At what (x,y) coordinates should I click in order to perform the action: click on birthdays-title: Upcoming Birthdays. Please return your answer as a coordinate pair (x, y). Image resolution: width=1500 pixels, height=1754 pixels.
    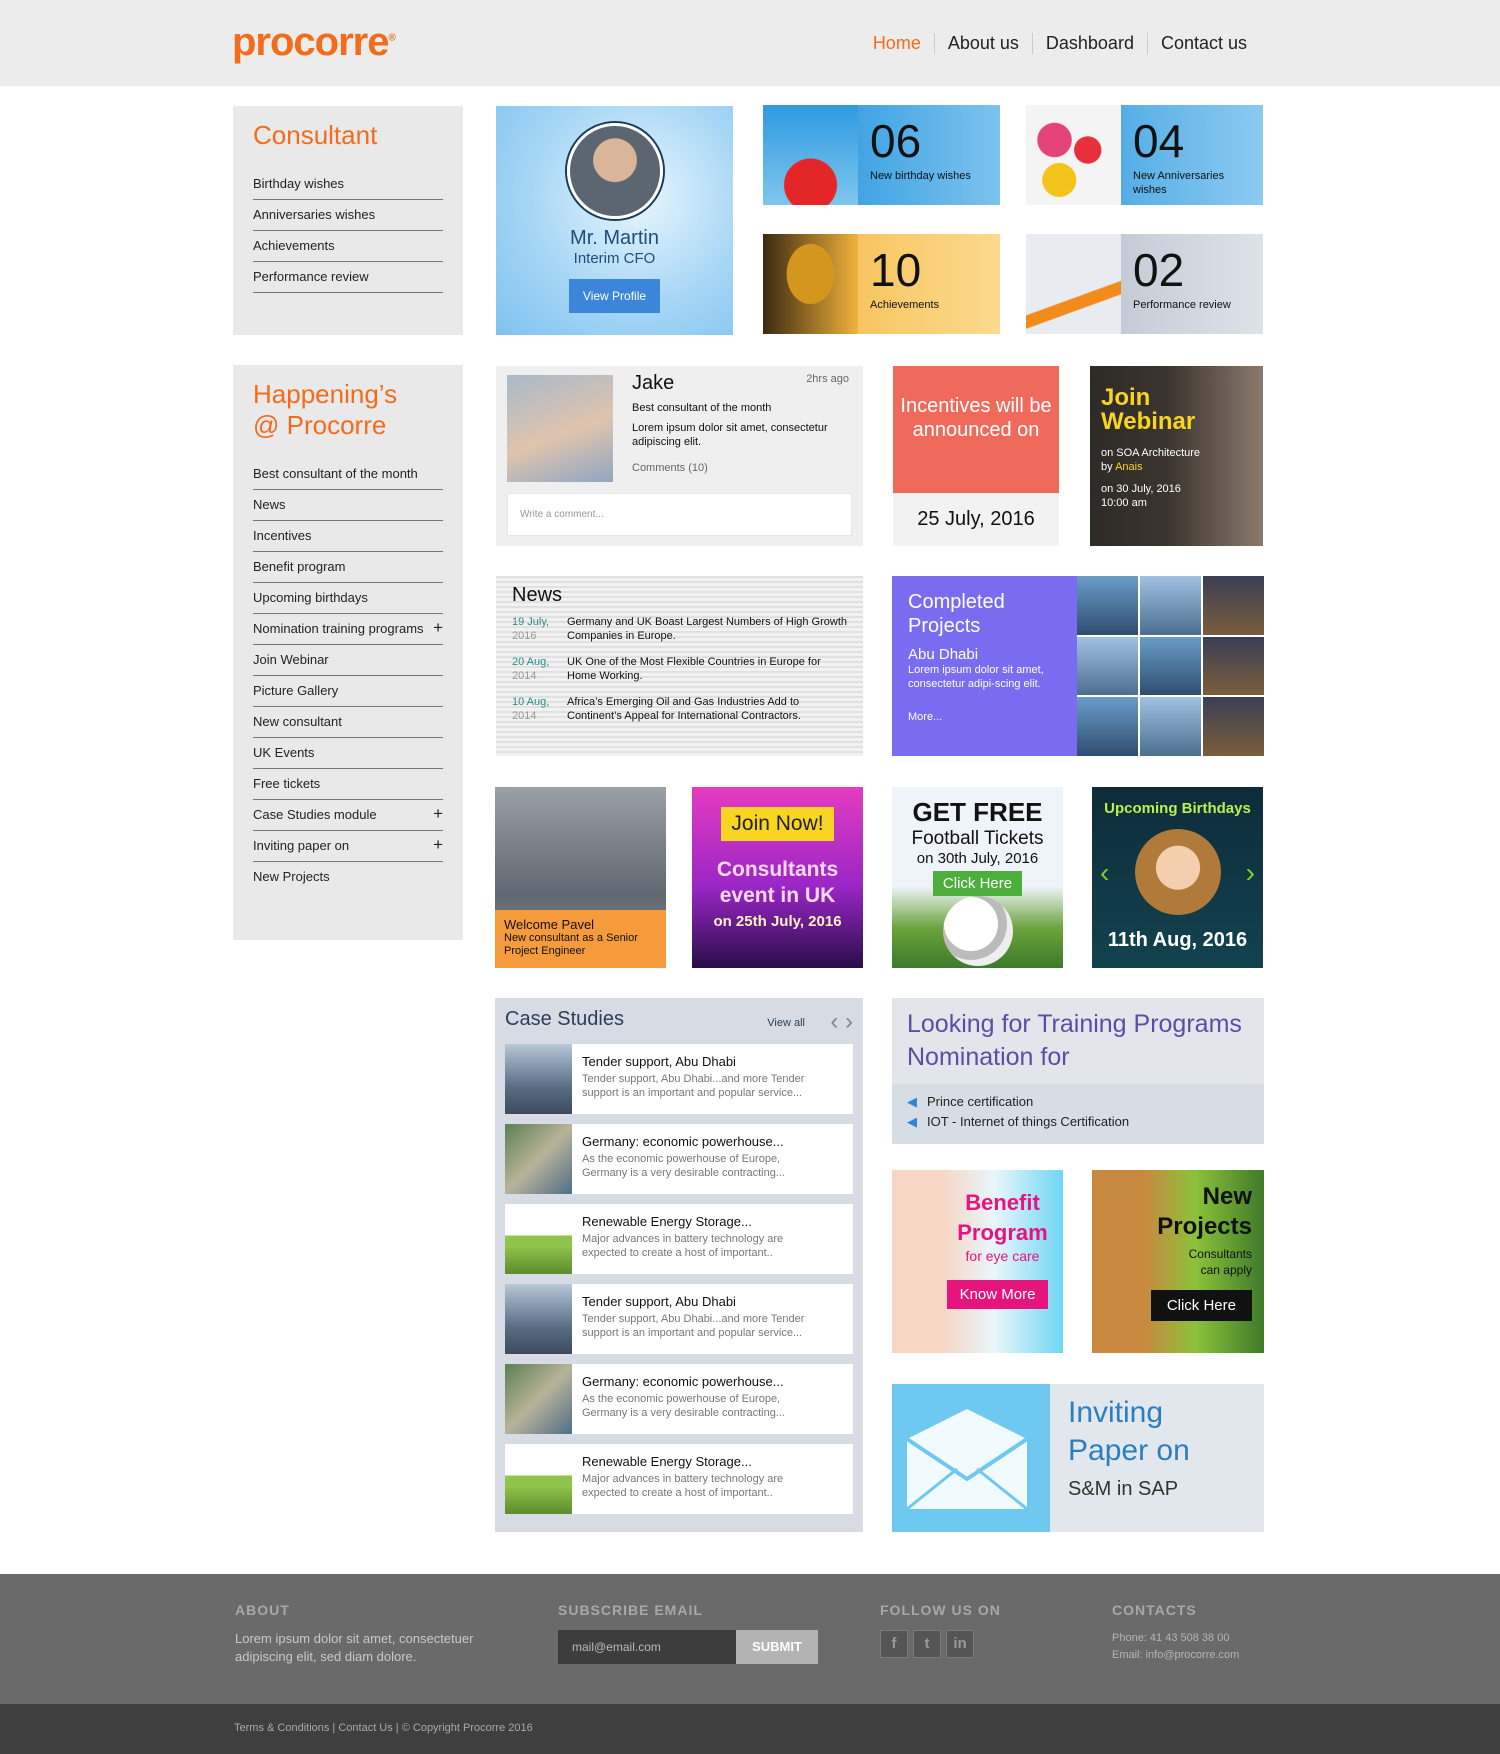
    Looking at the image, I should click on (1177, 808).